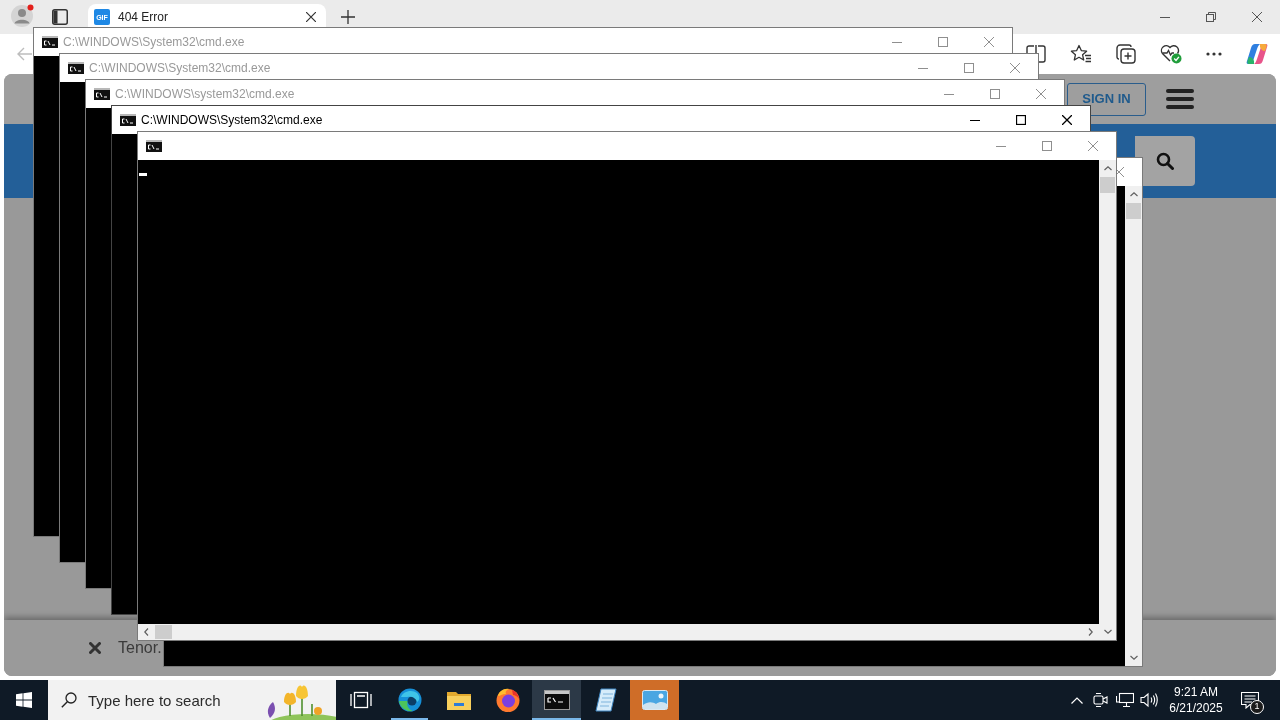  What do you see at coordinates (1180, 99) in the screenshot?
I see `menu-icon` at bounding box center [1180, 99].